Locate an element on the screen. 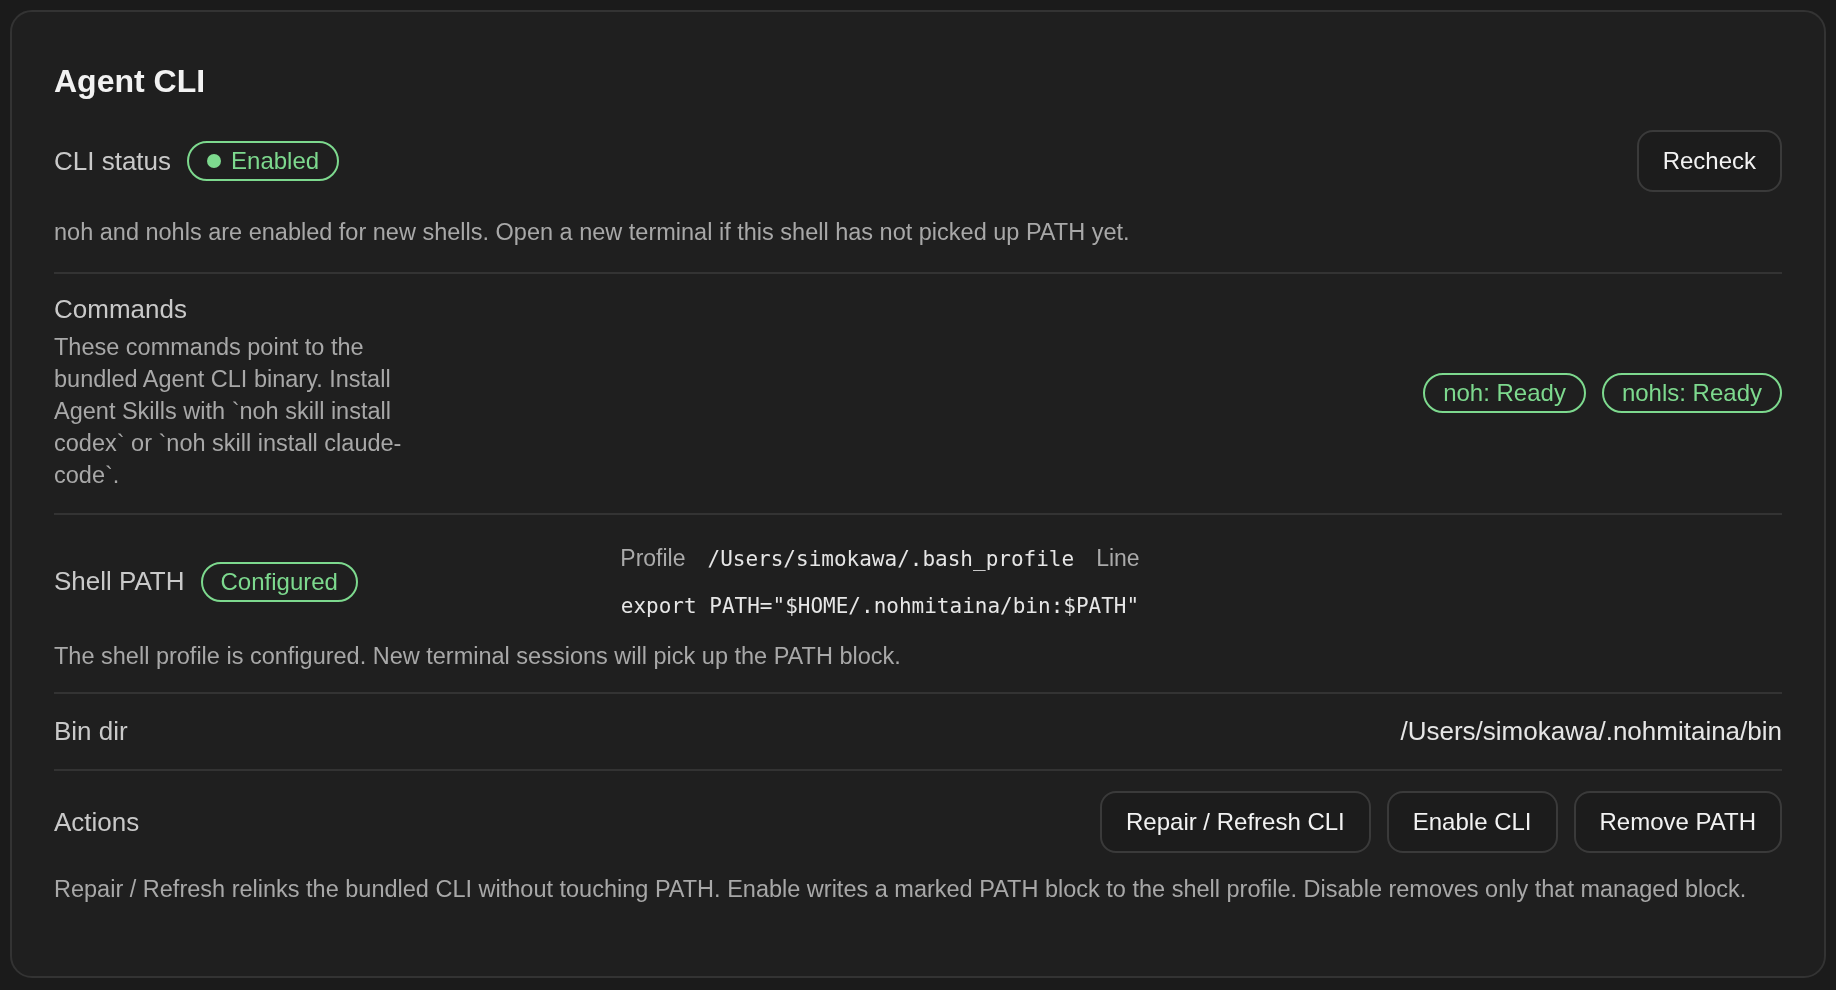 The image size is (1836, 990). line-label: Line is located at coordinates (1118, 559).